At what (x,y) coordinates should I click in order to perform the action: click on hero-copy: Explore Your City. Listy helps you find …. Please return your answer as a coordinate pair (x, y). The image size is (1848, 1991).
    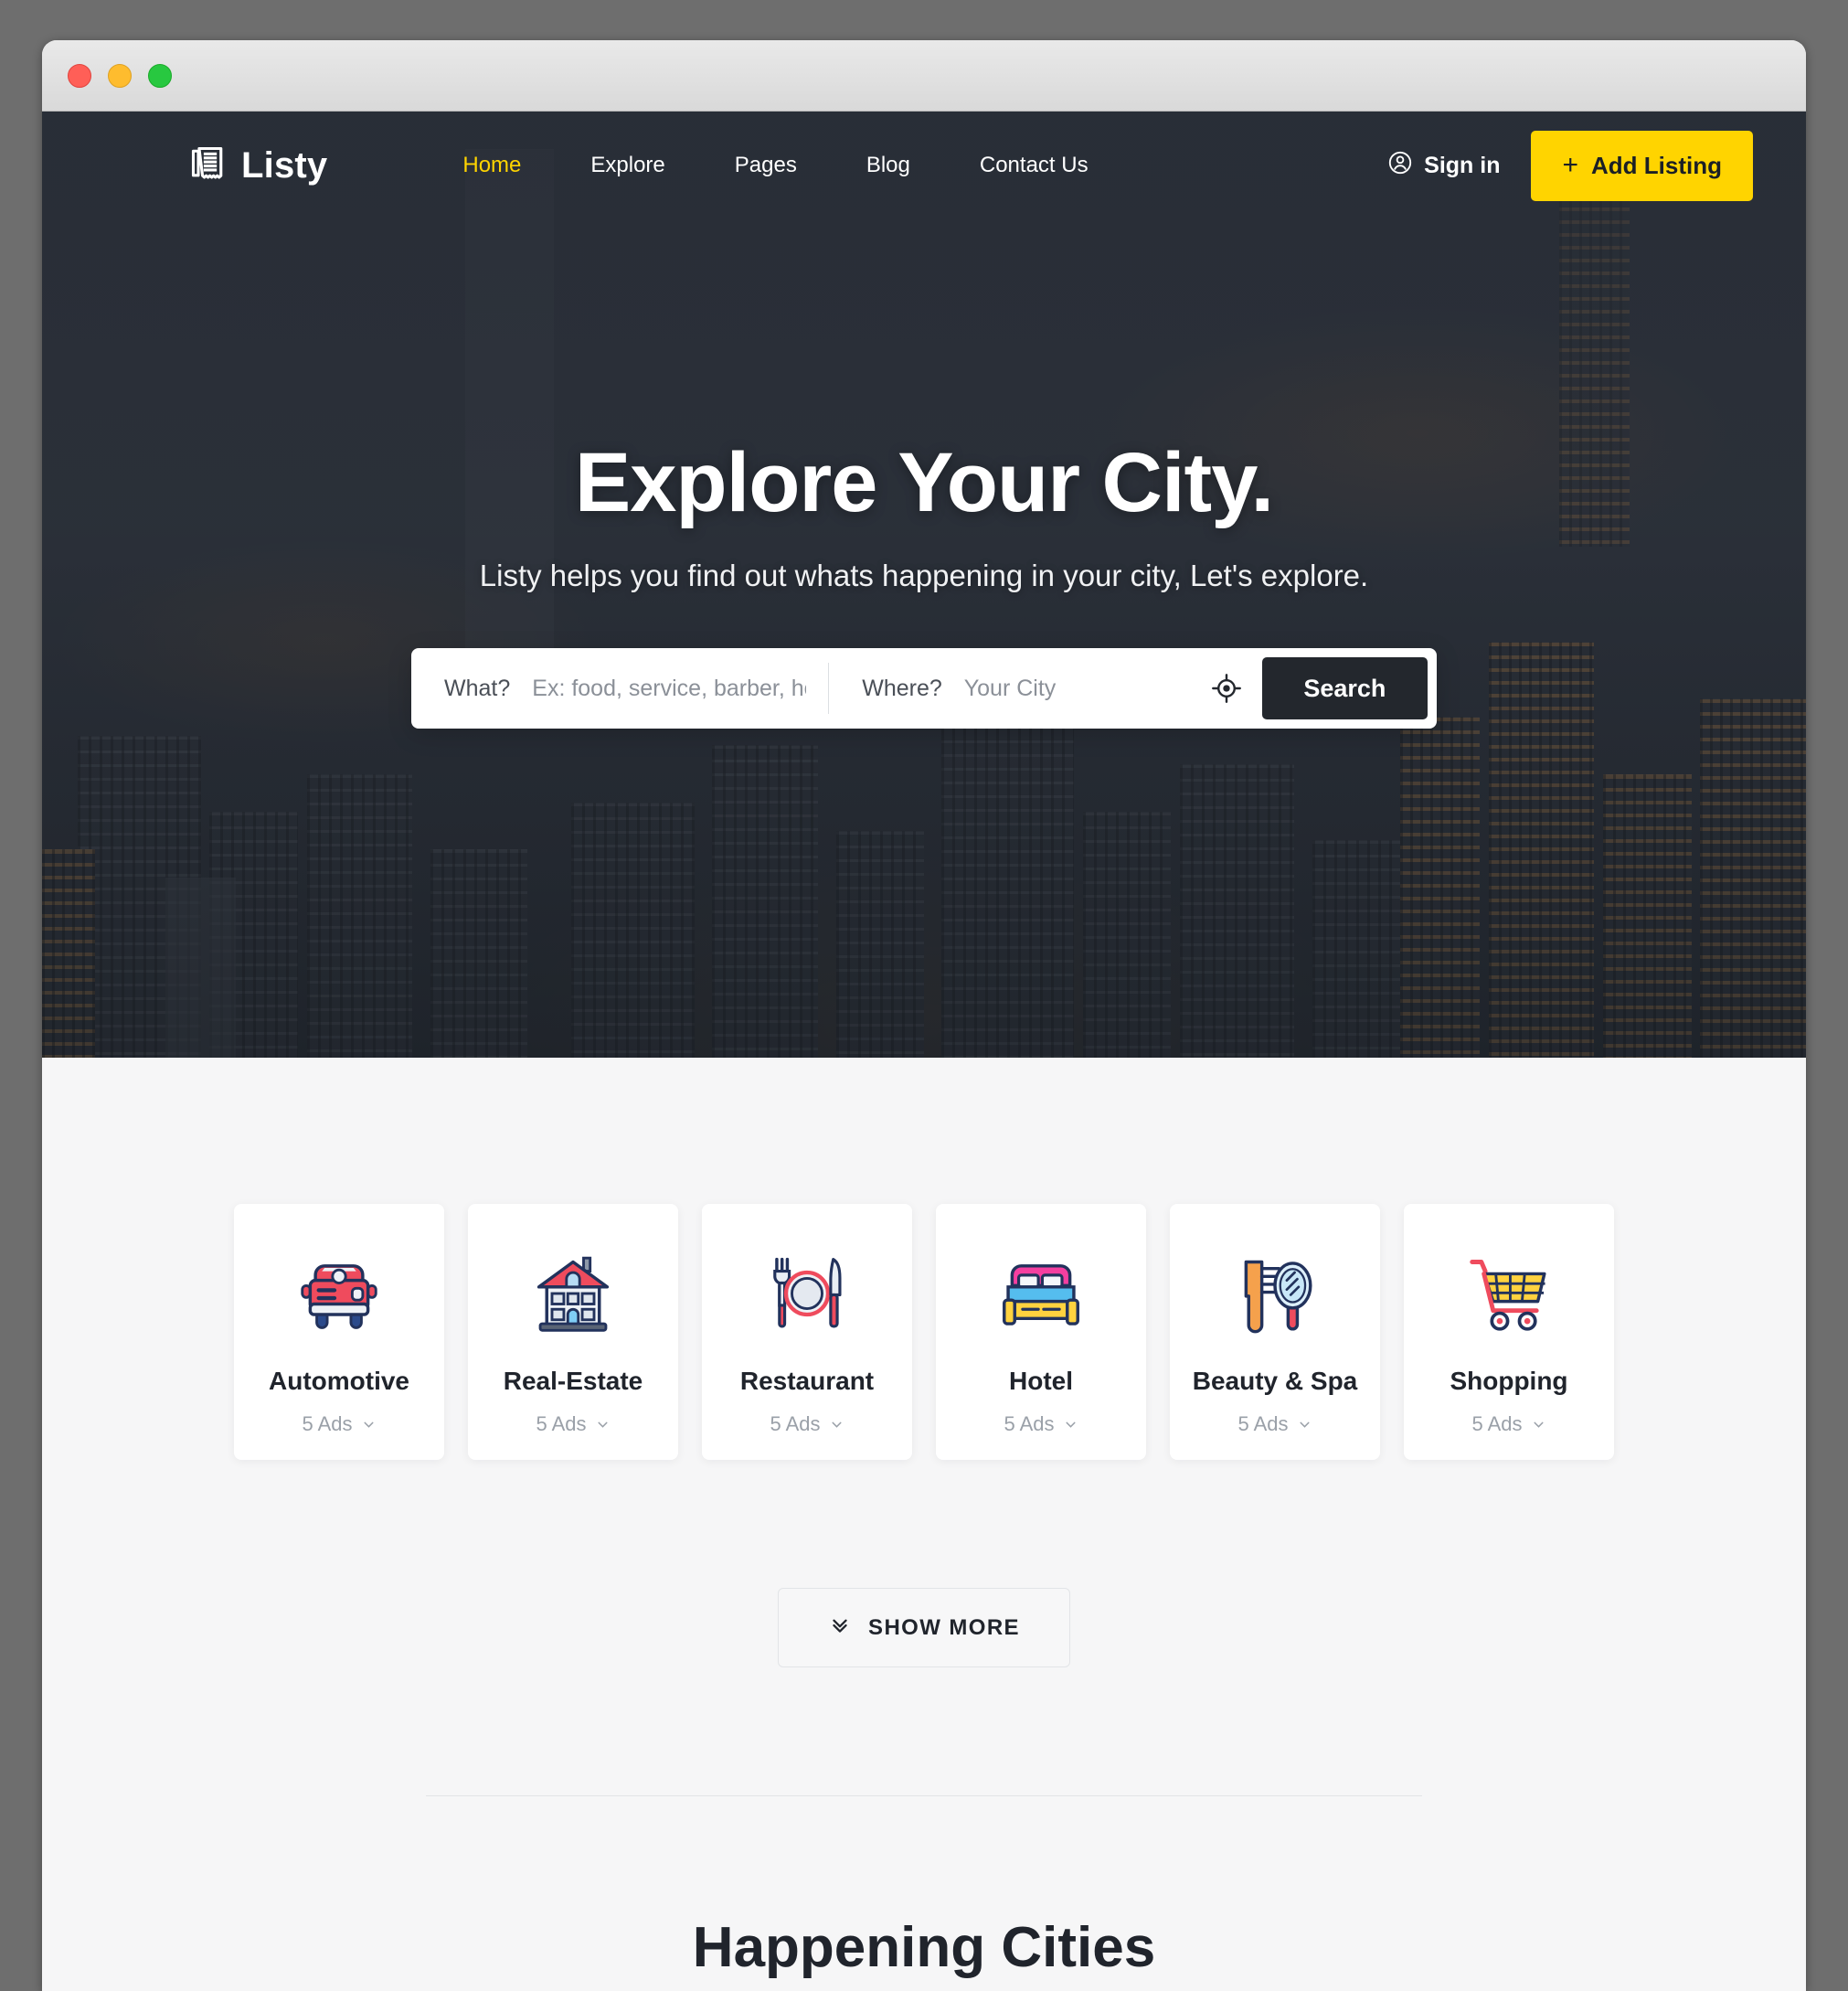
    Looking at the image, I should click on (924, 514).